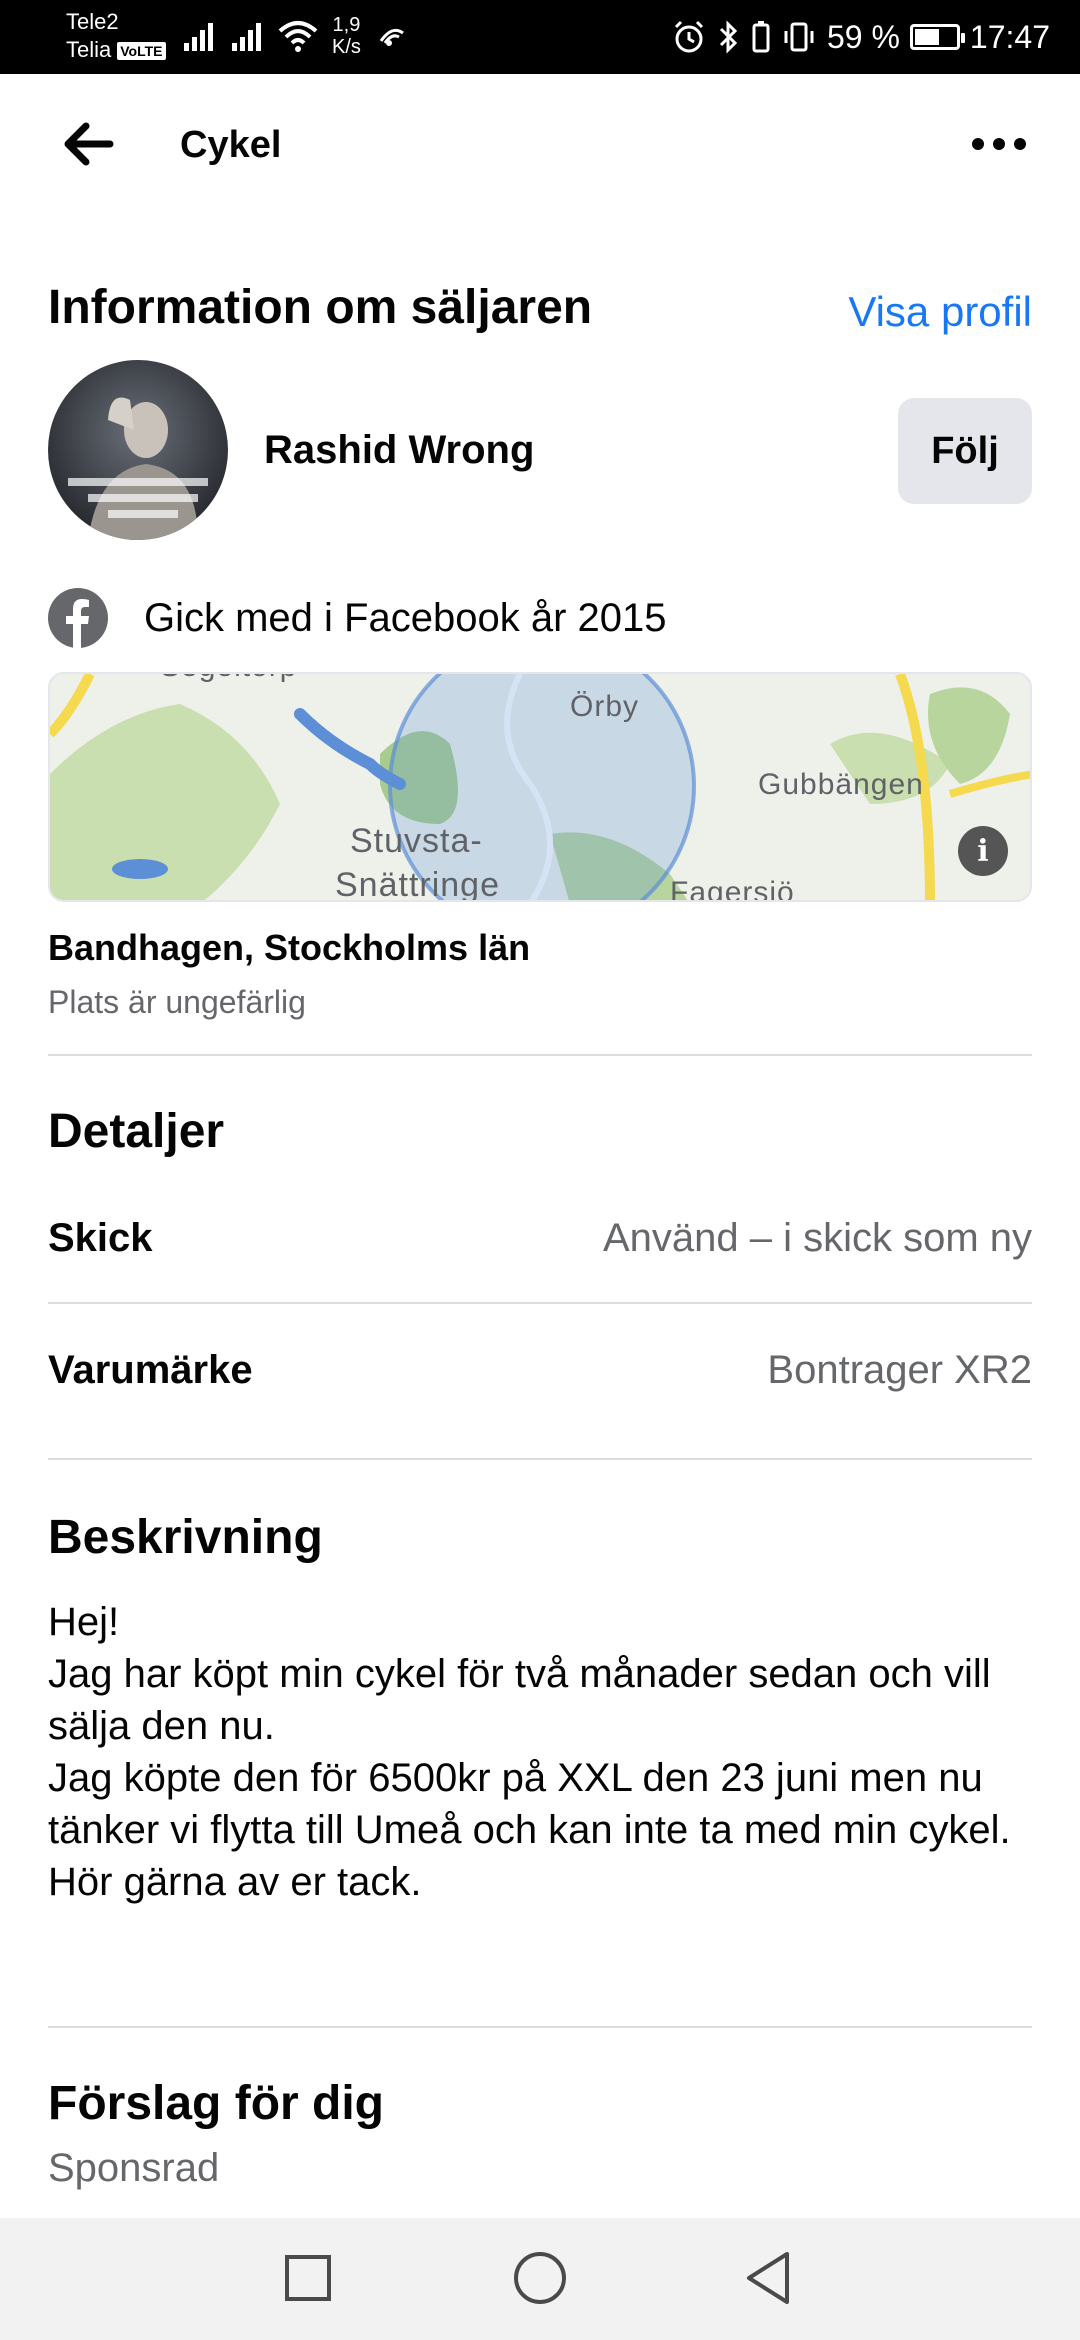  What do you see at coordinates (399, 450) in the screenshot?
I see `seller-name: Rashid Wrong` at bounding box center [399, 450].